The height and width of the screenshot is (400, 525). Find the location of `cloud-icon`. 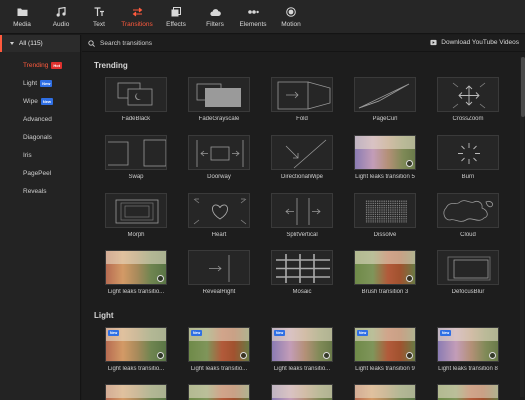

cloud-icon is located at coordinates (215, 12).